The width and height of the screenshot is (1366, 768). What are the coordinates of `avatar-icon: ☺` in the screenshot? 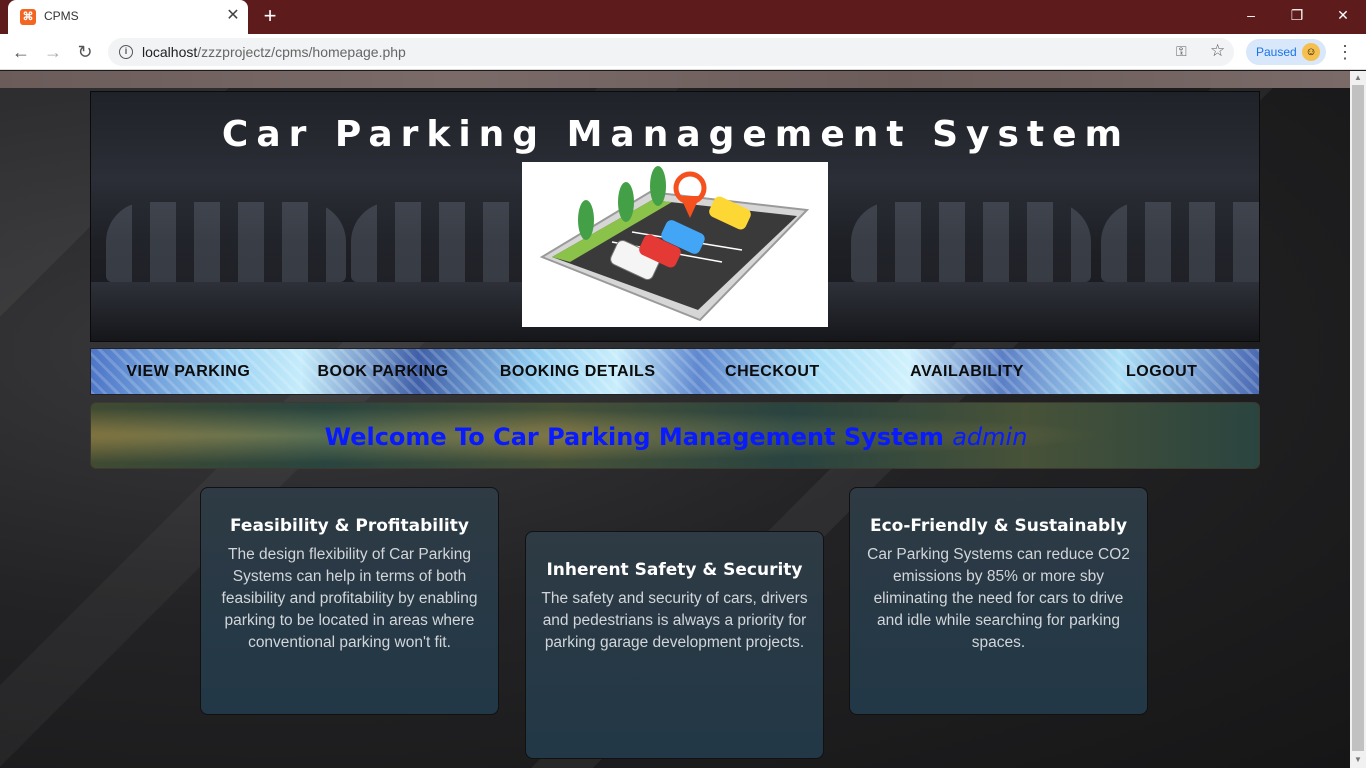 It's located at (1311, 52).